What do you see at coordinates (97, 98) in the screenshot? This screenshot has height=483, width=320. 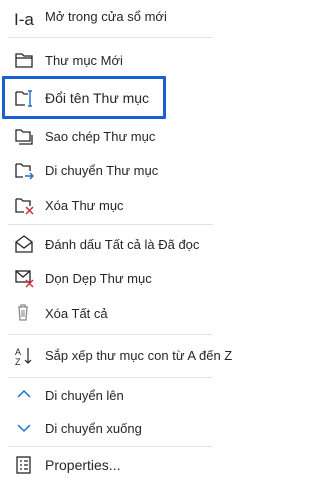 I see `menu-item-label: Đổi tên Thư mục` at bounding box center [97, 98].